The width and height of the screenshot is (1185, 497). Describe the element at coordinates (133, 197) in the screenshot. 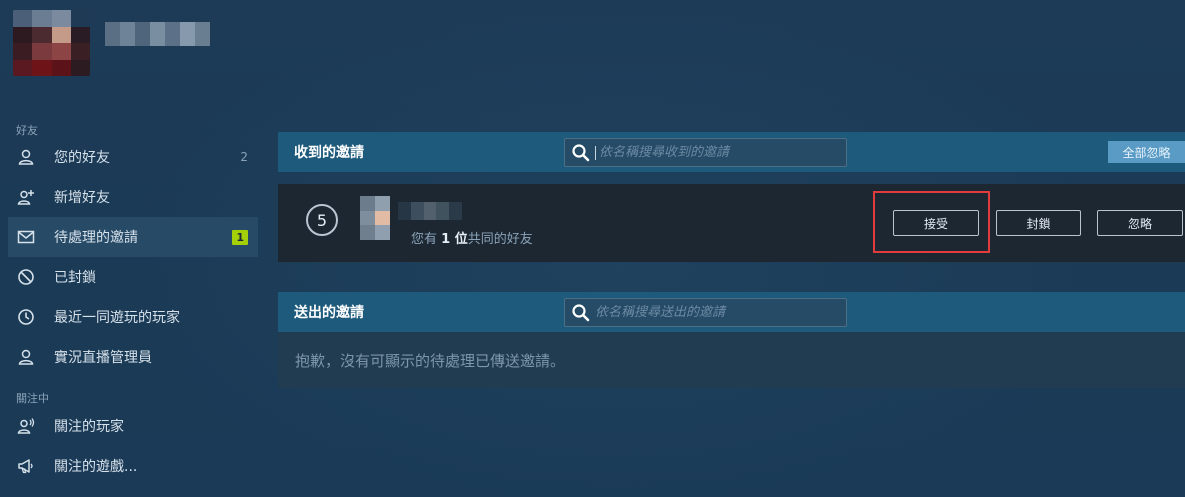

I see `sidebar-item-add-friend: 新增好友` at that location.